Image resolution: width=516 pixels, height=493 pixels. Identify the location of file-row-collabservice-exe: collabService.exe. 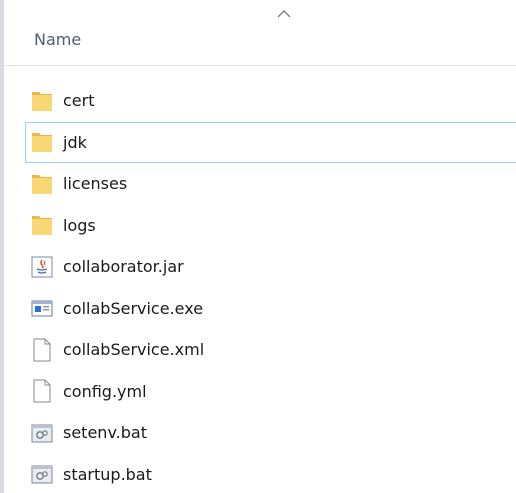
(270, 309).